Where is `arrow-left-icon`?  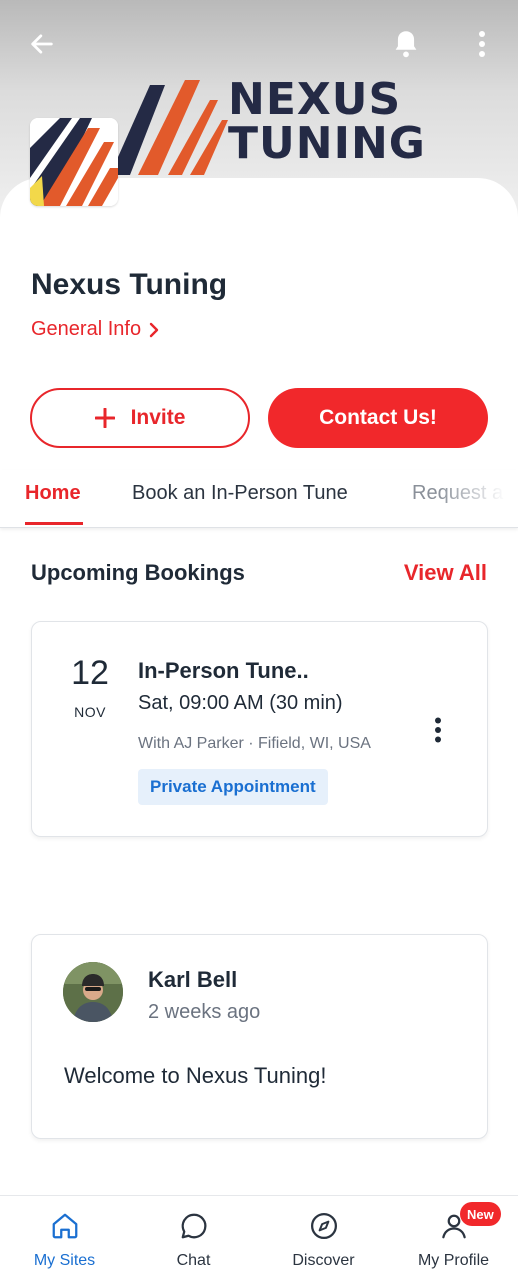 arrow-left-icon is located at coordinates (42, 44).